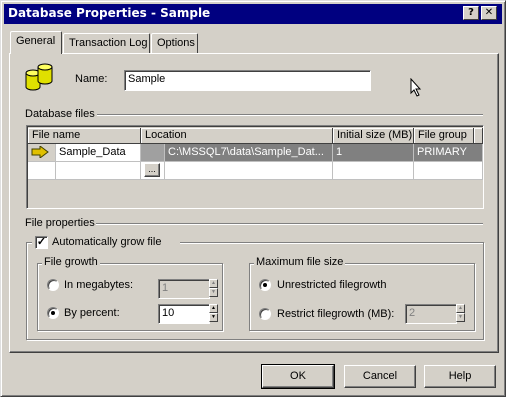 The image size is (506, 397). I want to click on cancel-button: Cancel, so click(380, 376).